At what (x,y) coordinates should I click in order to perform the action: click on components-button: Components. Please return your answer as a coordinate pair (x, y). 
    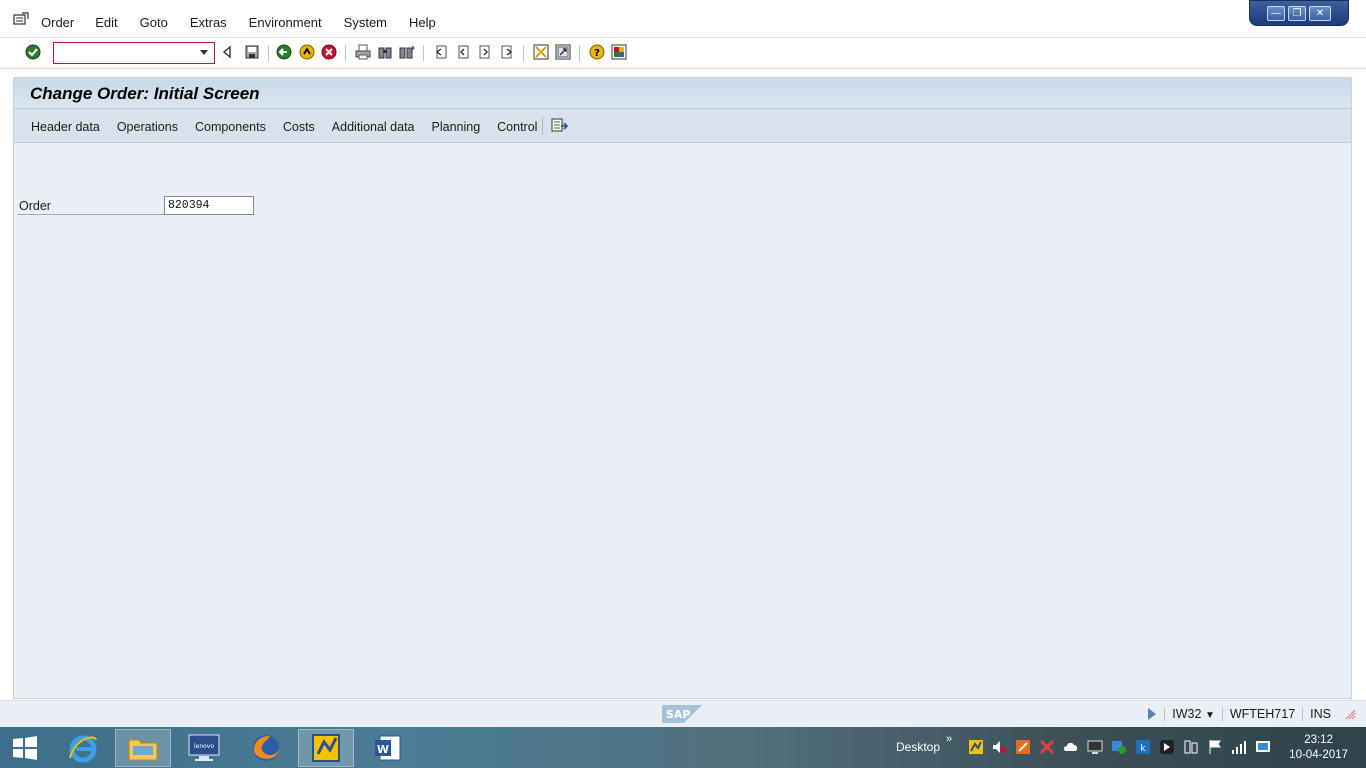
    Looking at the image, I should click on (230, 127).